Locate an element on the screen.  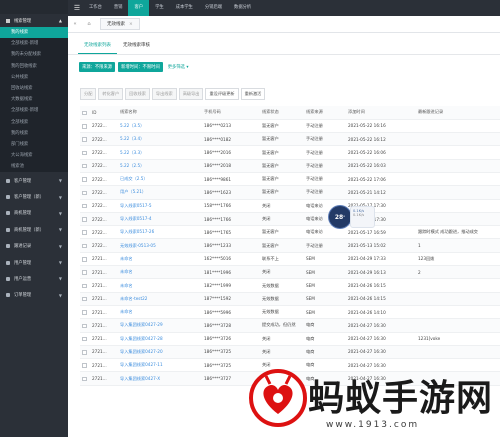
lead-name-link: 5.22（2.5） is located at coordinates (132, 165).